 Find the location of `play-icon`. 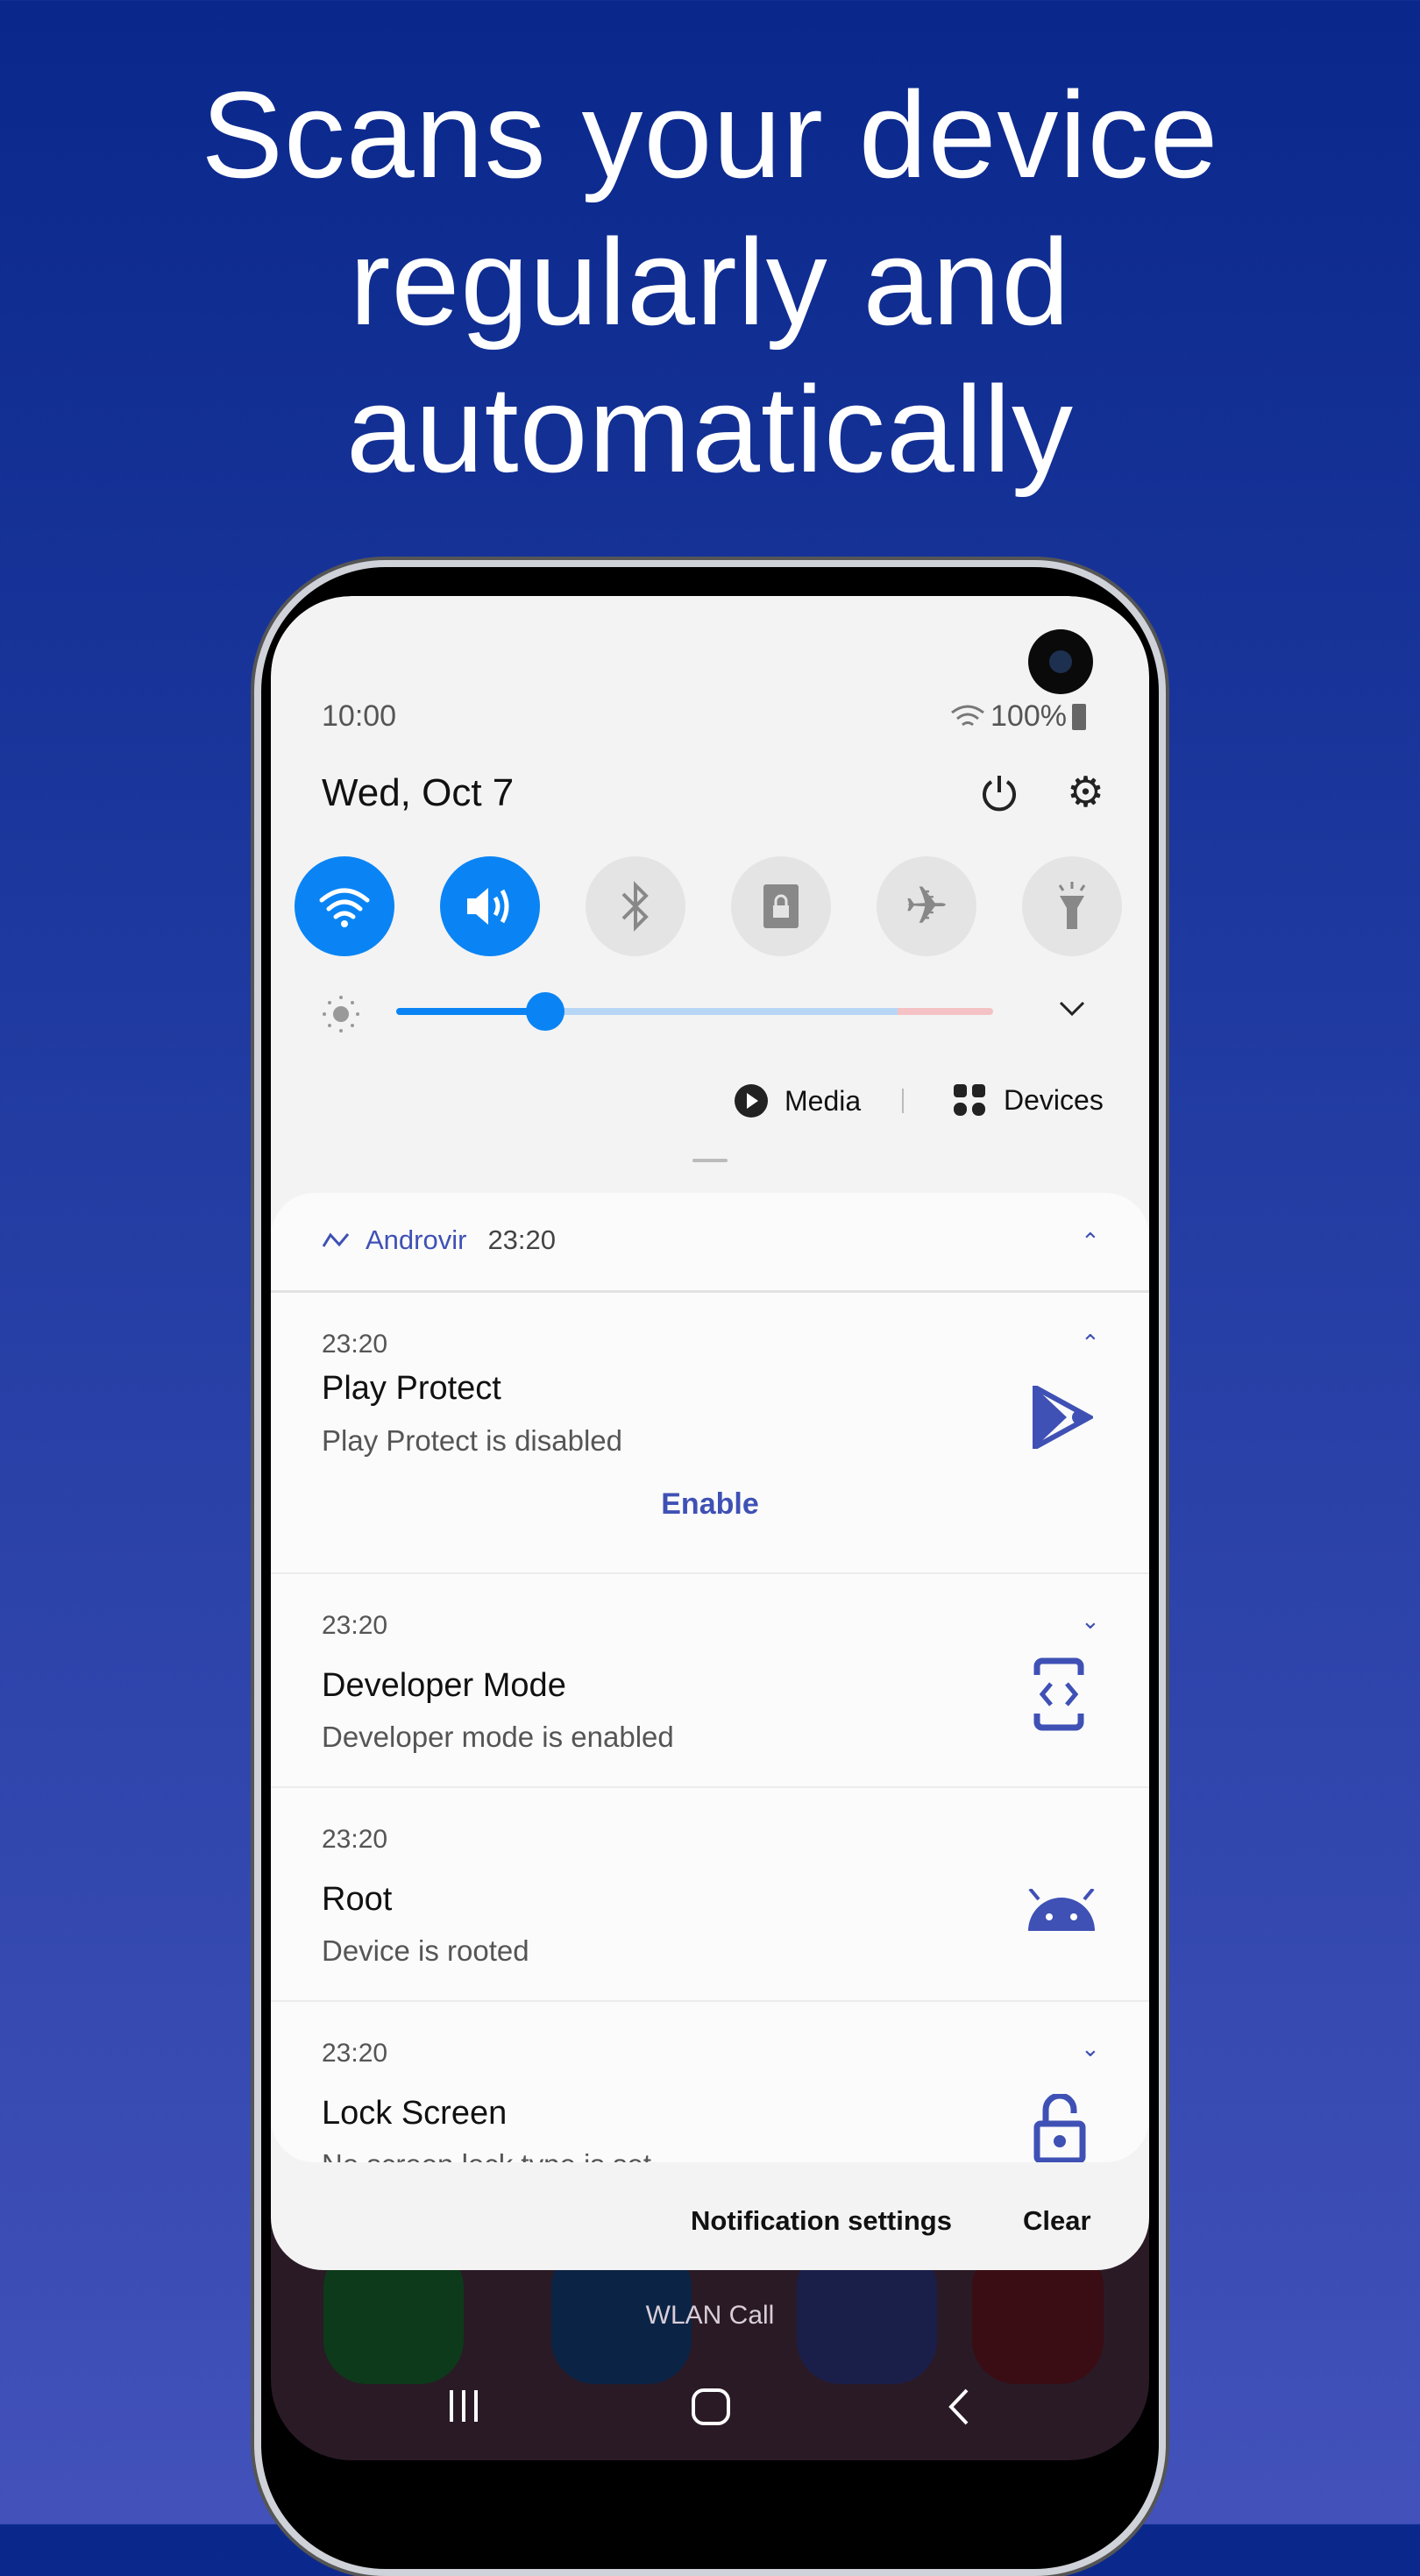

play-icon is located at coordinates (752, 1101).